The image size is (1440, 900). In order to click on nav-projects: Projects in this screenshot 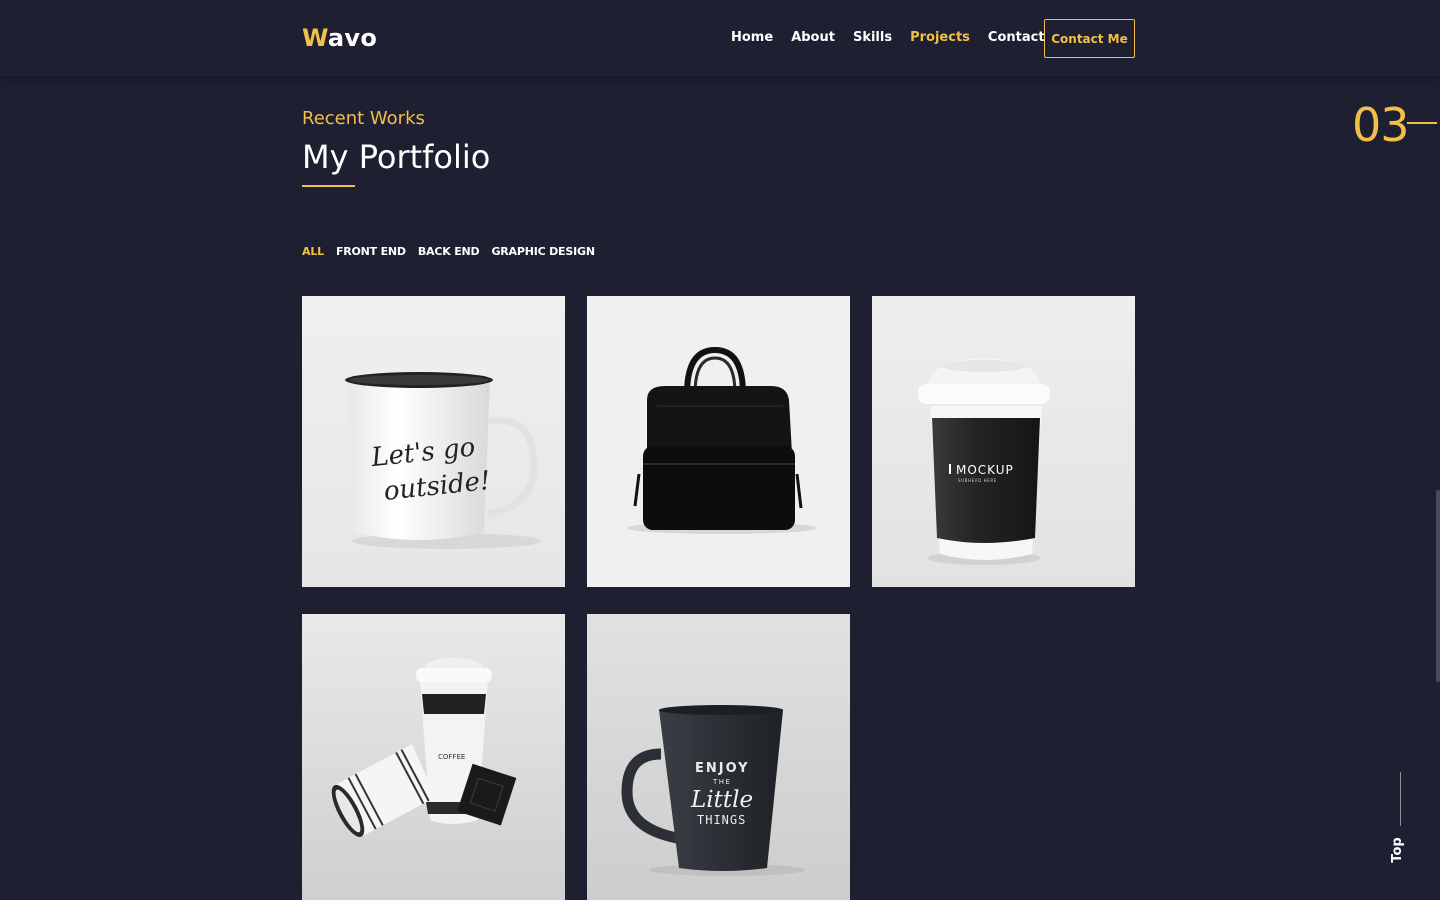, I will do `click(940, 37)`.